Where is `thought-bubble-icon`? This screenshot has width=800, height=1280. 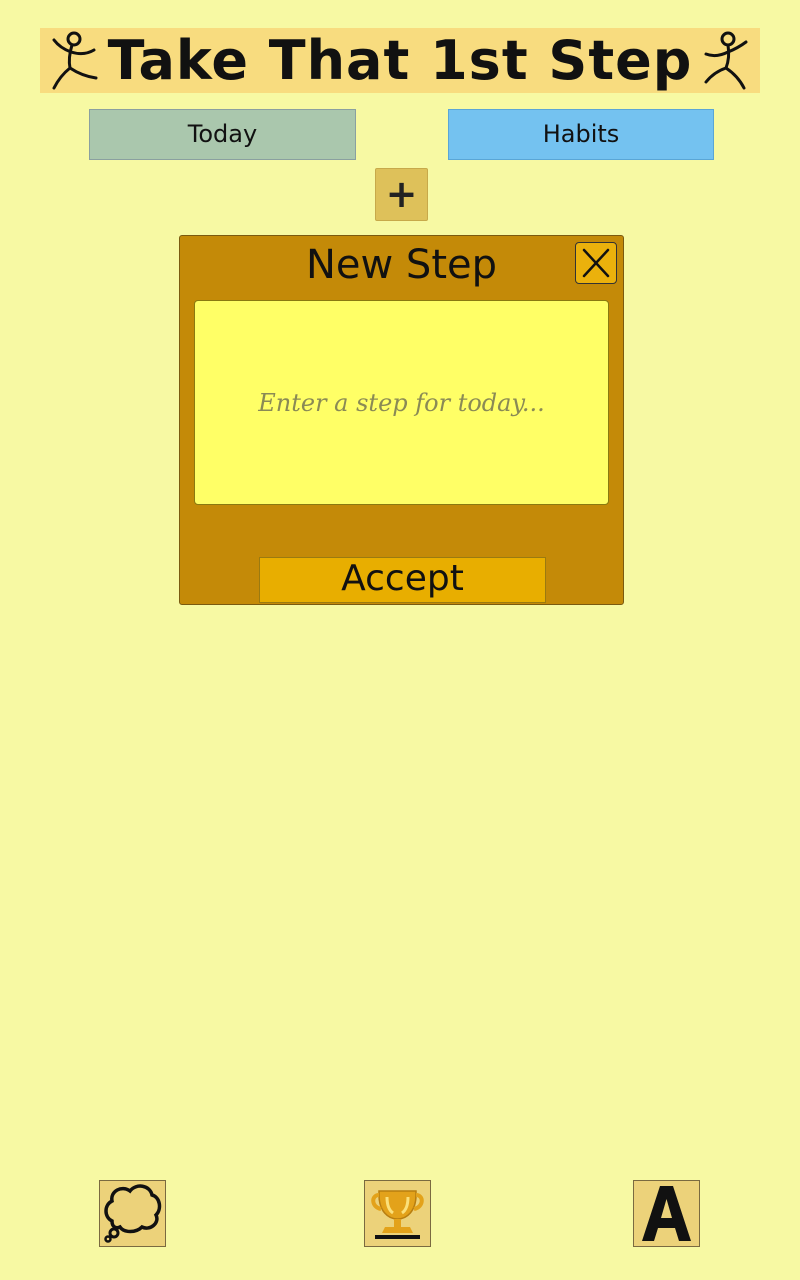 thought-bubble-icon is located at coordinates (133, 1213).